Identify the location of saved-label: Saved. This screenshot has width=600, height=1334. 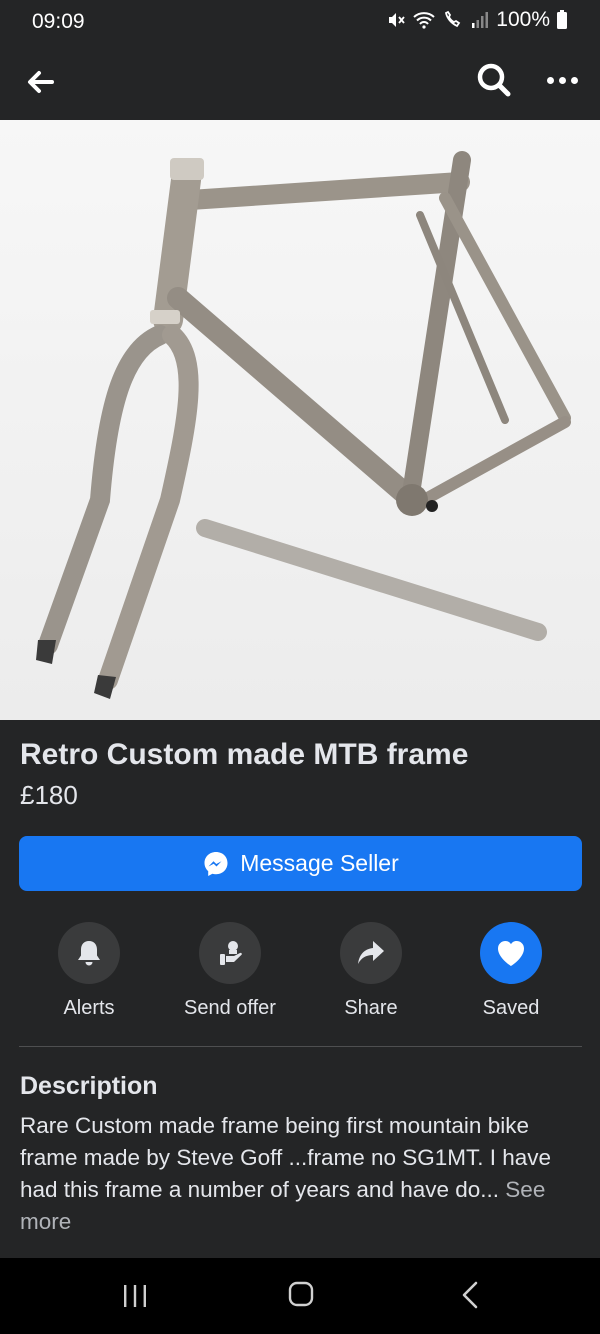
(511, 1008).